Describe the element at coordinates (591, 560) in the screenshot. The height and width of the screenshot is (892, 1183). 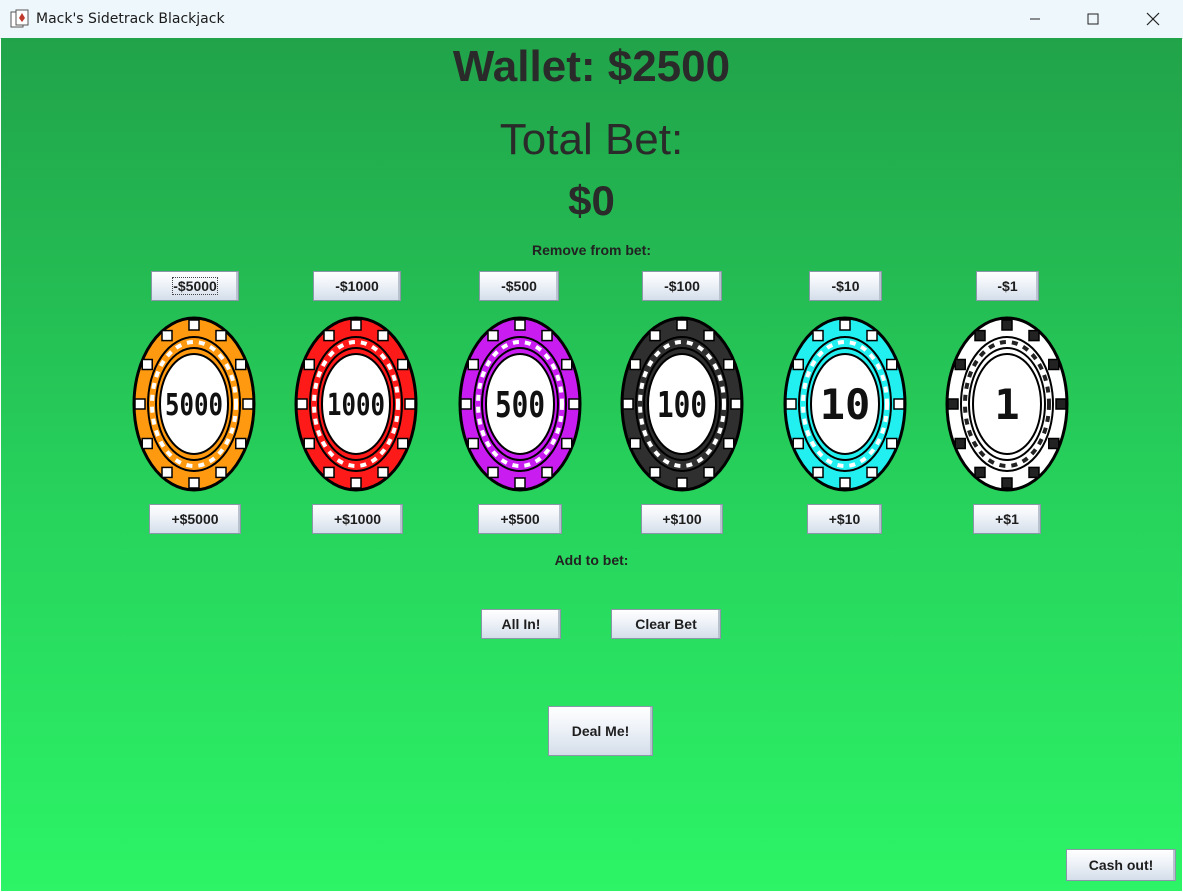
I see `add-to-bet-label: Add to bet:` at that location.